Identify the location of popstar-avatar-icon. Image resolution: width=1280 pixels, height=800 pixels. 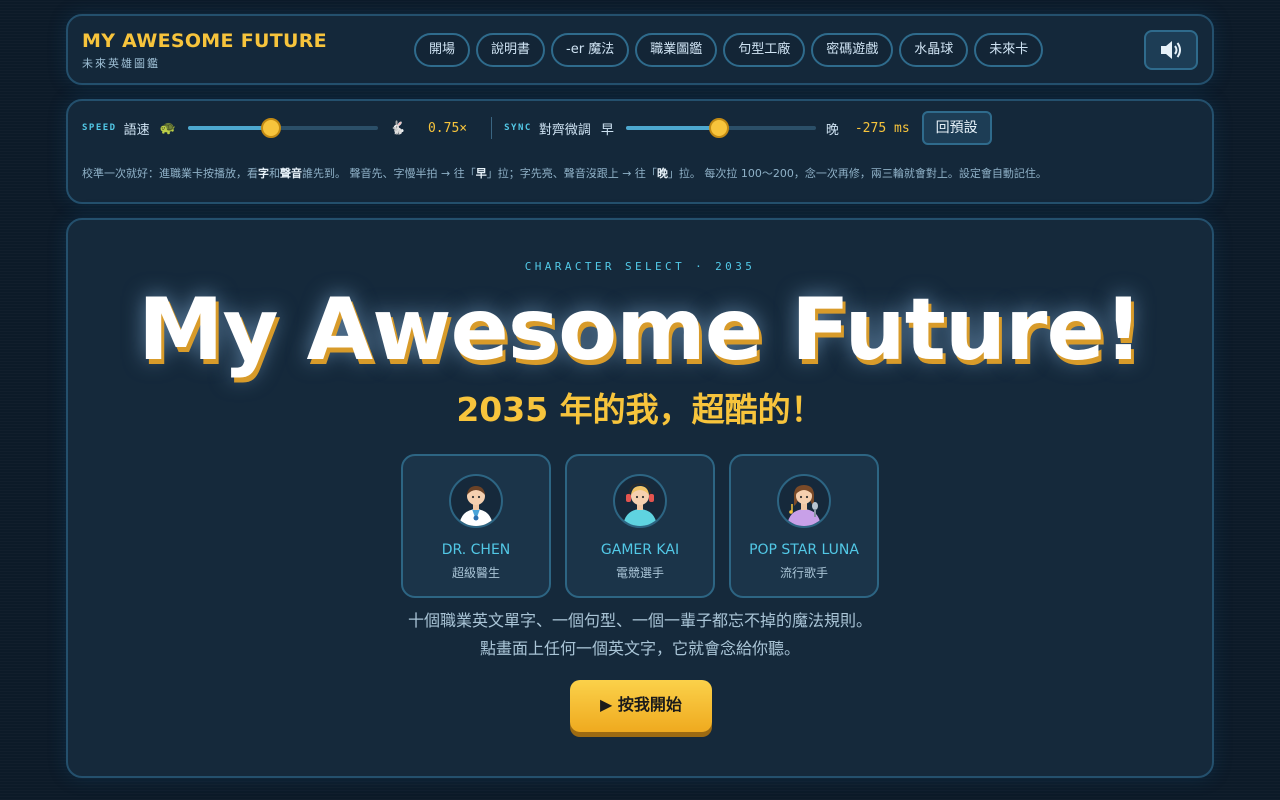
(804, 501).